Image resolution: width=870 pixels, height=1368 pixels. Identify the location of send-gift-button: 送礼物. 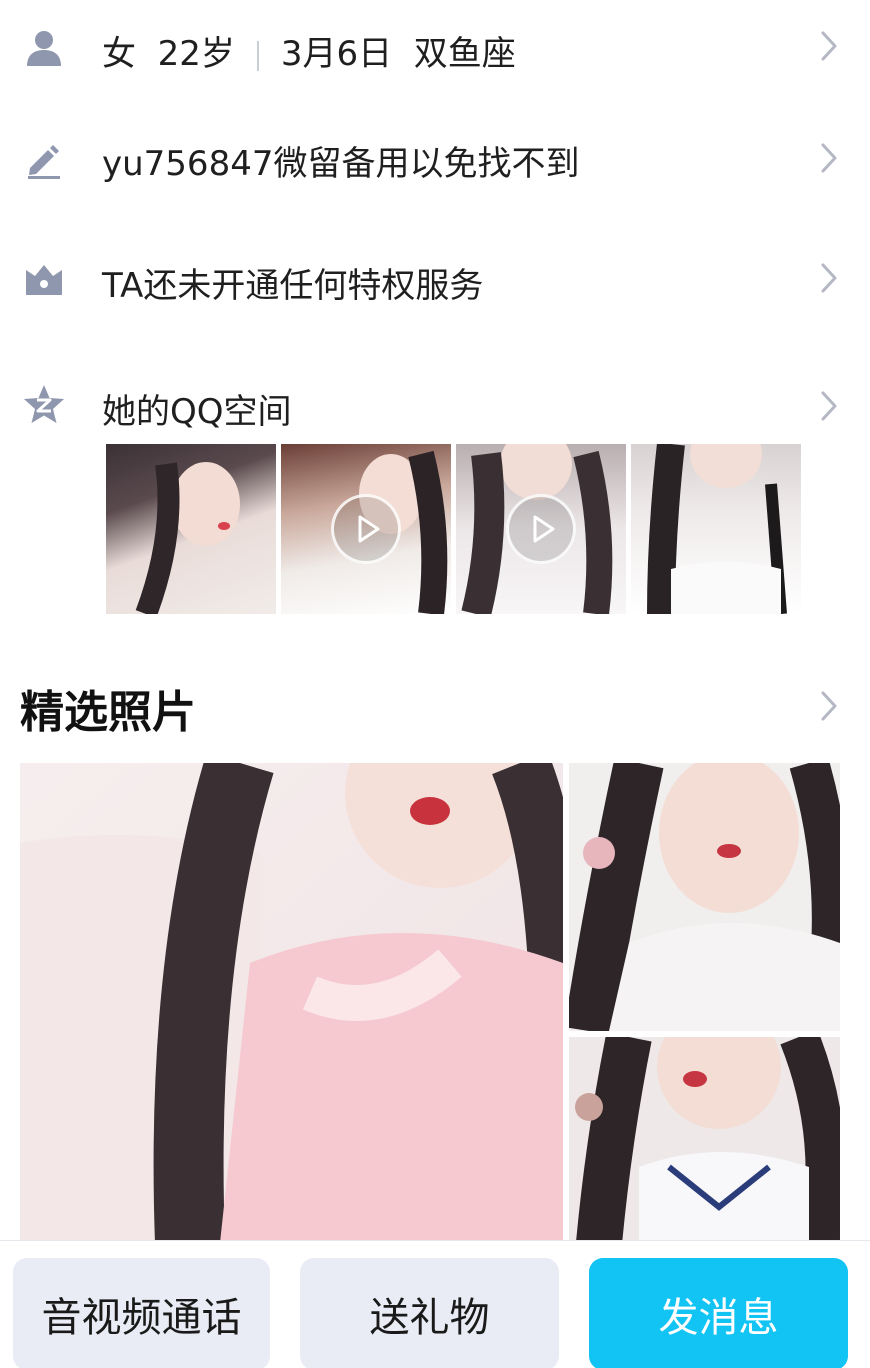
(429, 1313).